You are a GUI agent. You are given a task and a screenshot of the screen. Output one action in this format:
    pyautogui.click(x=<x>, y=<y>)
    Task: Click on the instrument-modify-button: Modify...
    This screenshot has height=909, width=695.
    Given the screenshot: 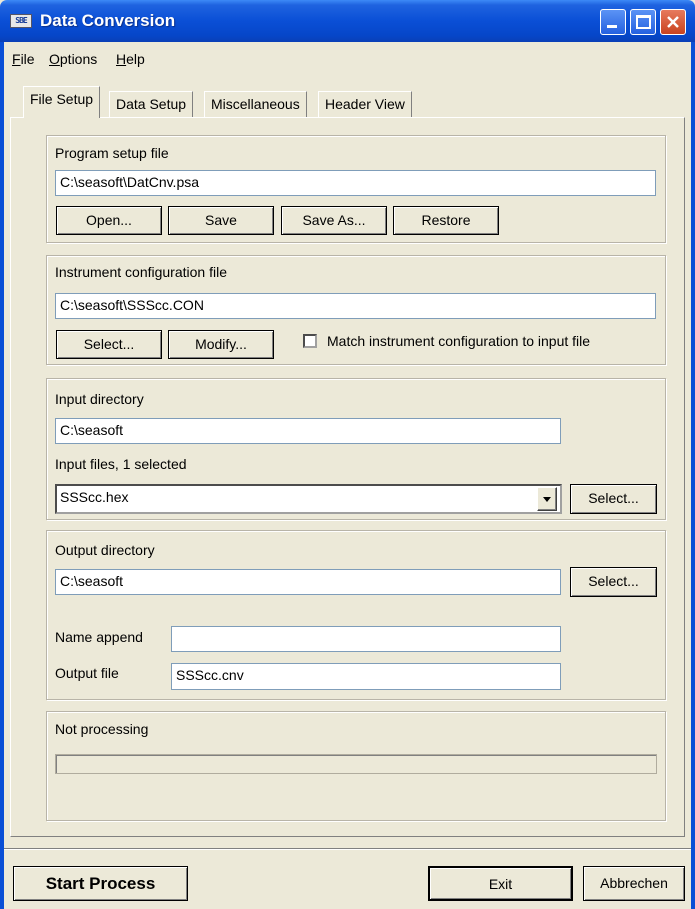 What is the action you would take?
    pyautogui.click(x=221, y=344)
    